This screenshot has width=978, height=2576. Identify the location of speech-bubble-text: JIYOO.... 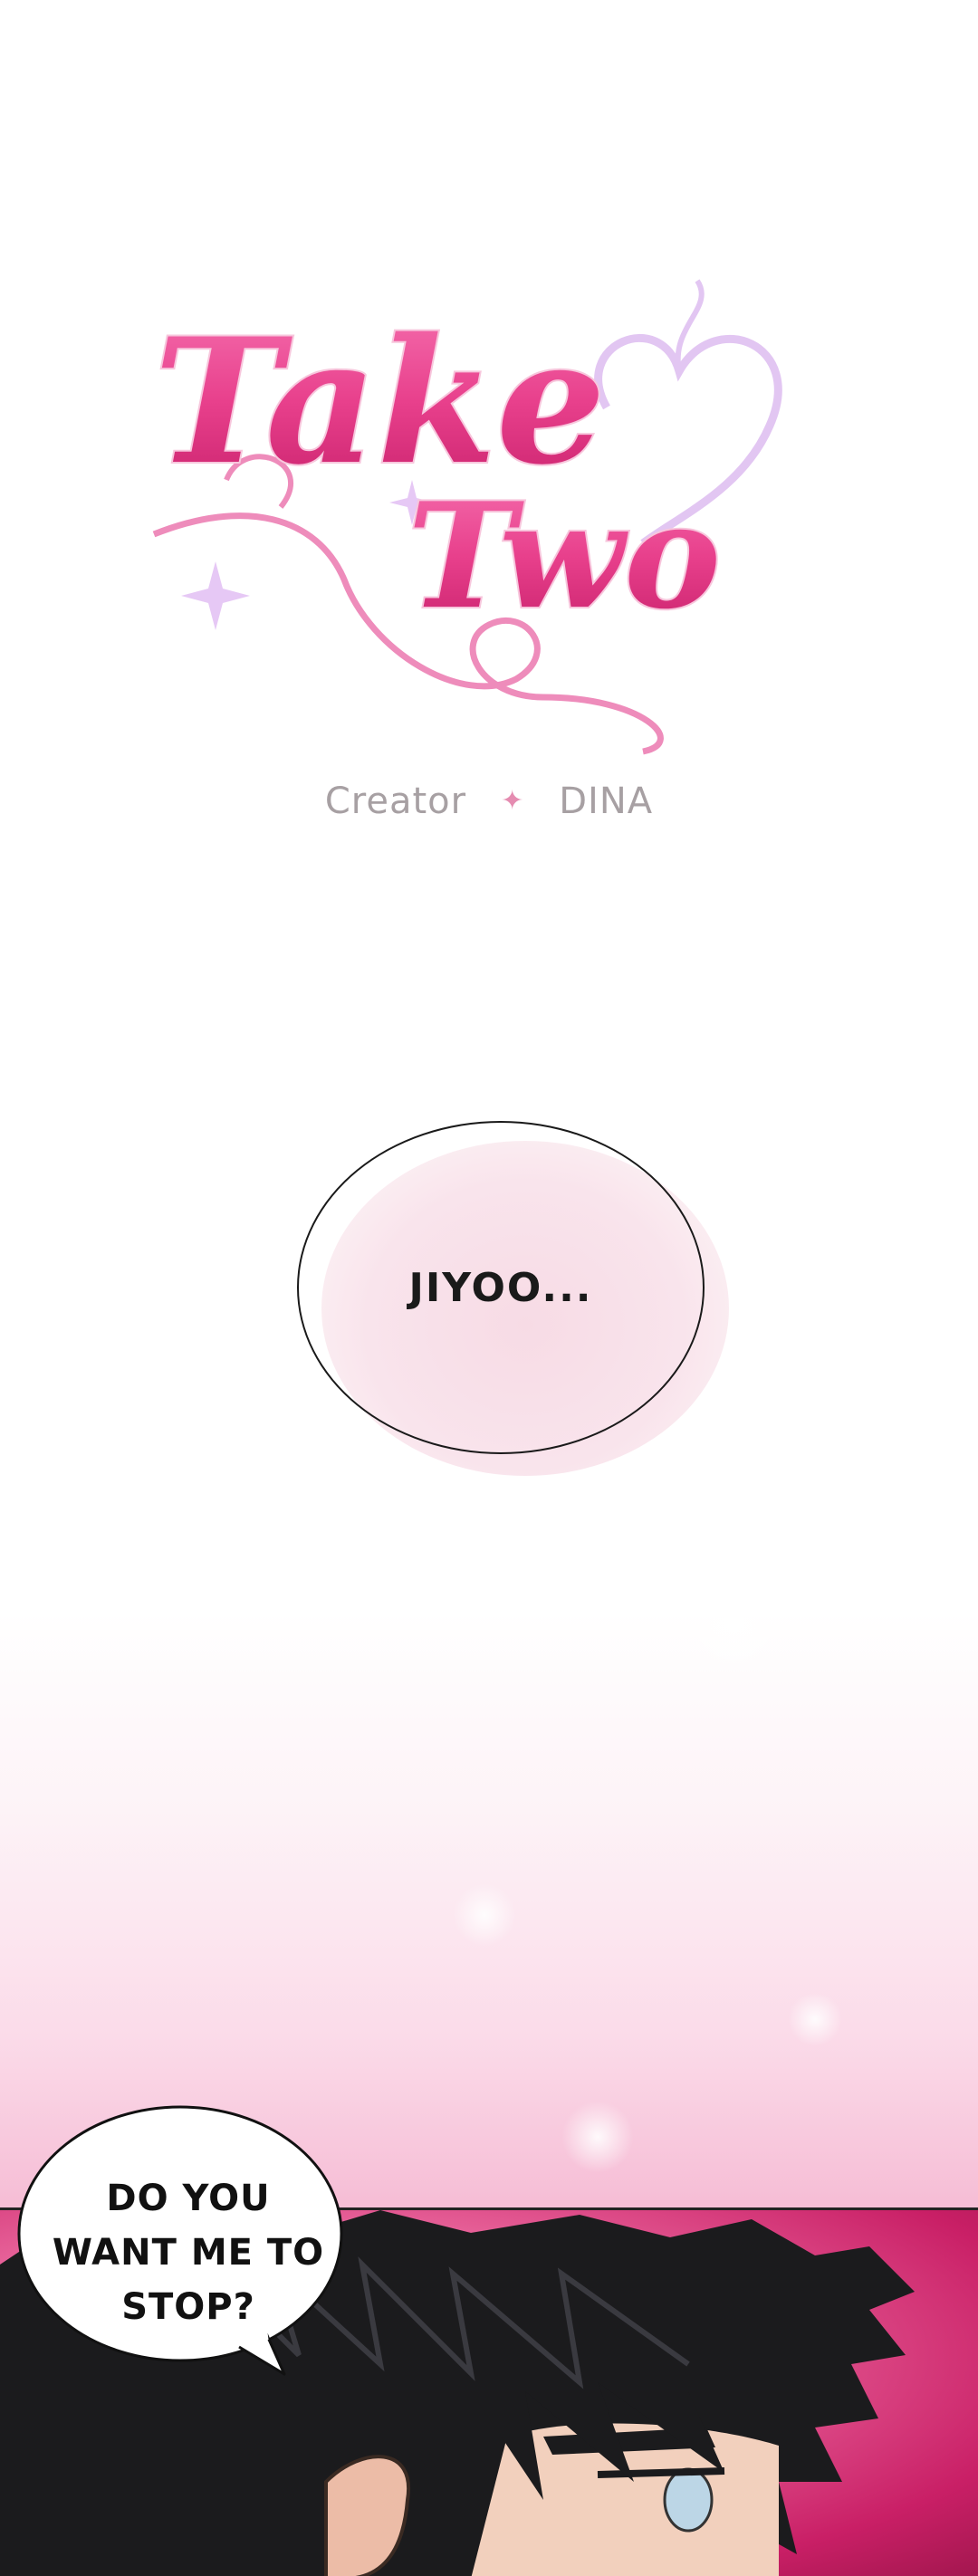
(501, 1287).